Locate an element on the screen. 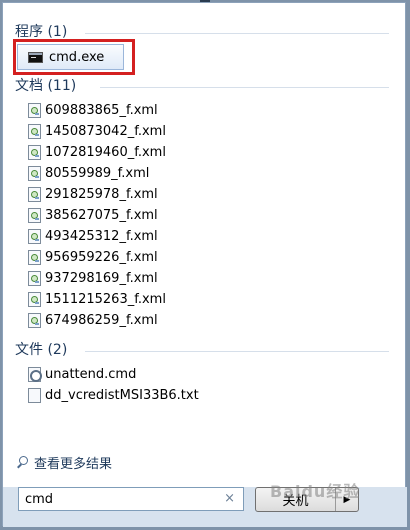 The width and height of the screenshot is (410, 530). section-header-documents: 文档 (11) is located at coordinates (205, 86).